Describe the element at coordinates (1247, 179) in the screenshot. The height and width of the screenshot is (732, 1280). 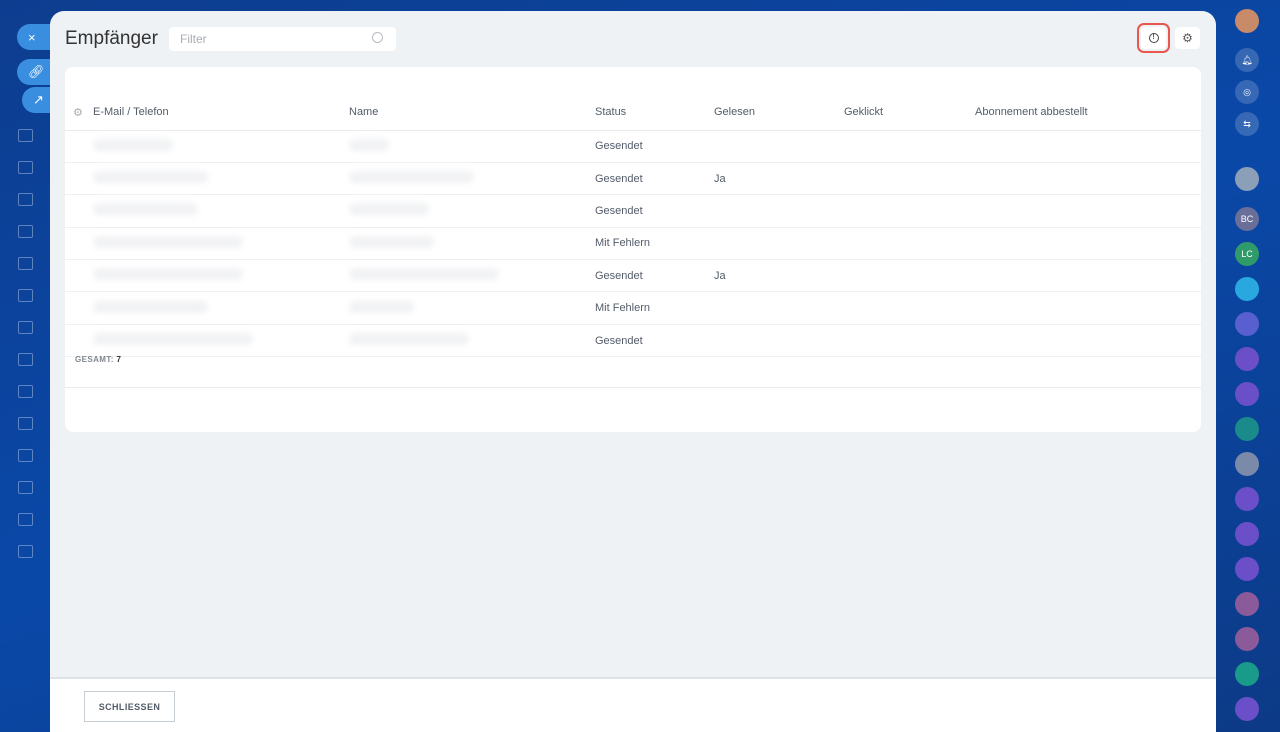
I see `chat-avatar` at that location.